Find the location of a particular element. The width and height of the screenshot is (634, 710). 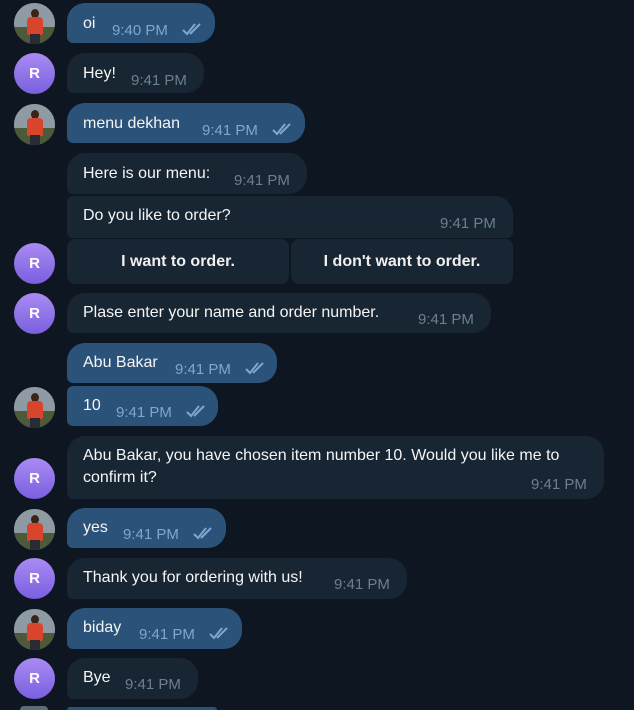

message-text: biday is located at coordinates (102, 627).